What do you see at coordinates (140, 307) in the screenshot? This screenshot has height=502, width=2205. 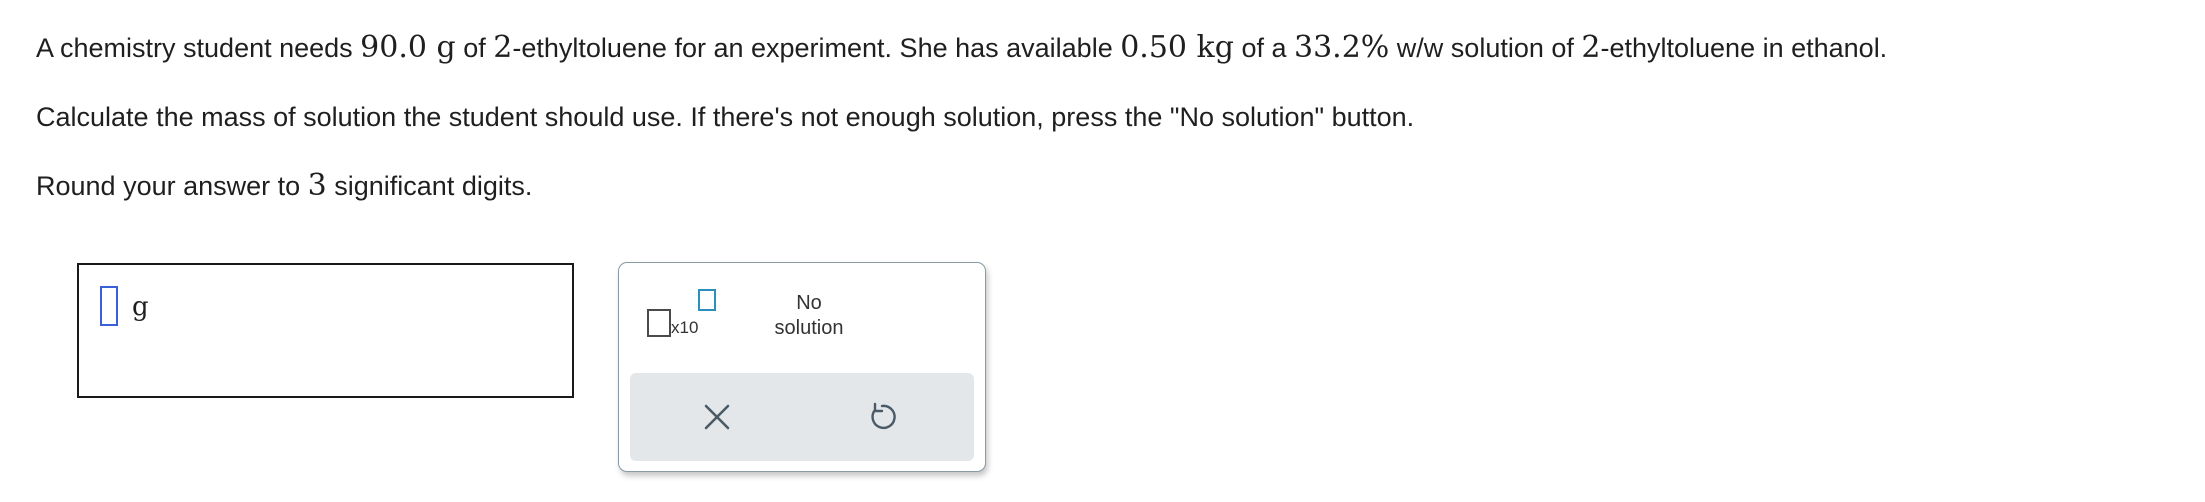 I see `unit-label: g` at bounding box center [140, 307].